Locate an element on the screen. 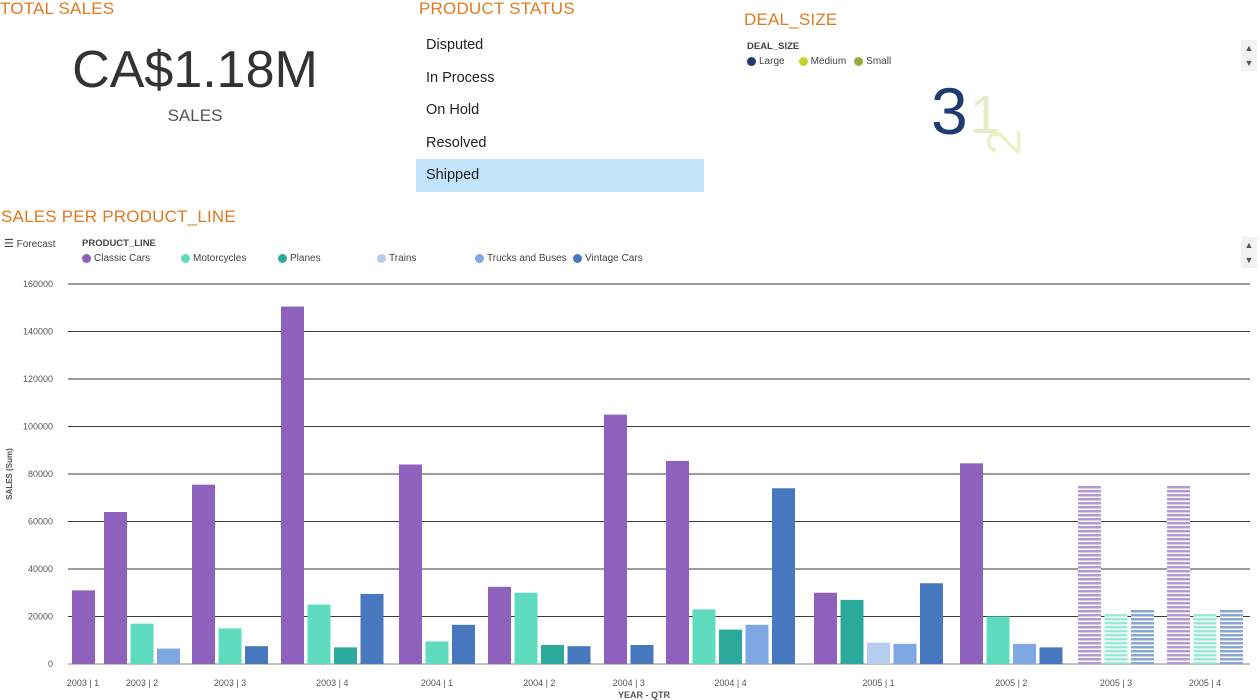  x-tick-label: 2004 | 4 is located at coordinates (730, 683).